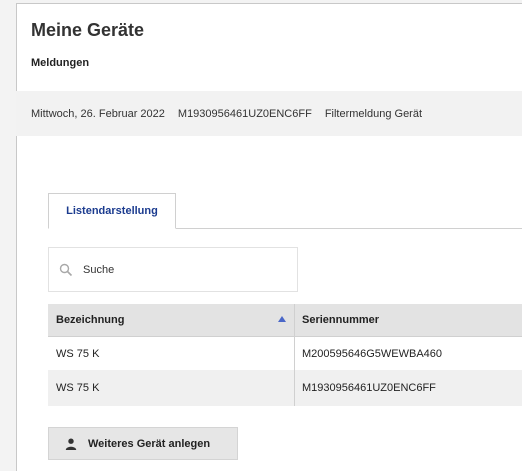 The height and width of the screenshot is (471, 522). Describe the element at coordinates (88, 30) in the screenshot. I see `page-title: Meine Geräte` at that location.